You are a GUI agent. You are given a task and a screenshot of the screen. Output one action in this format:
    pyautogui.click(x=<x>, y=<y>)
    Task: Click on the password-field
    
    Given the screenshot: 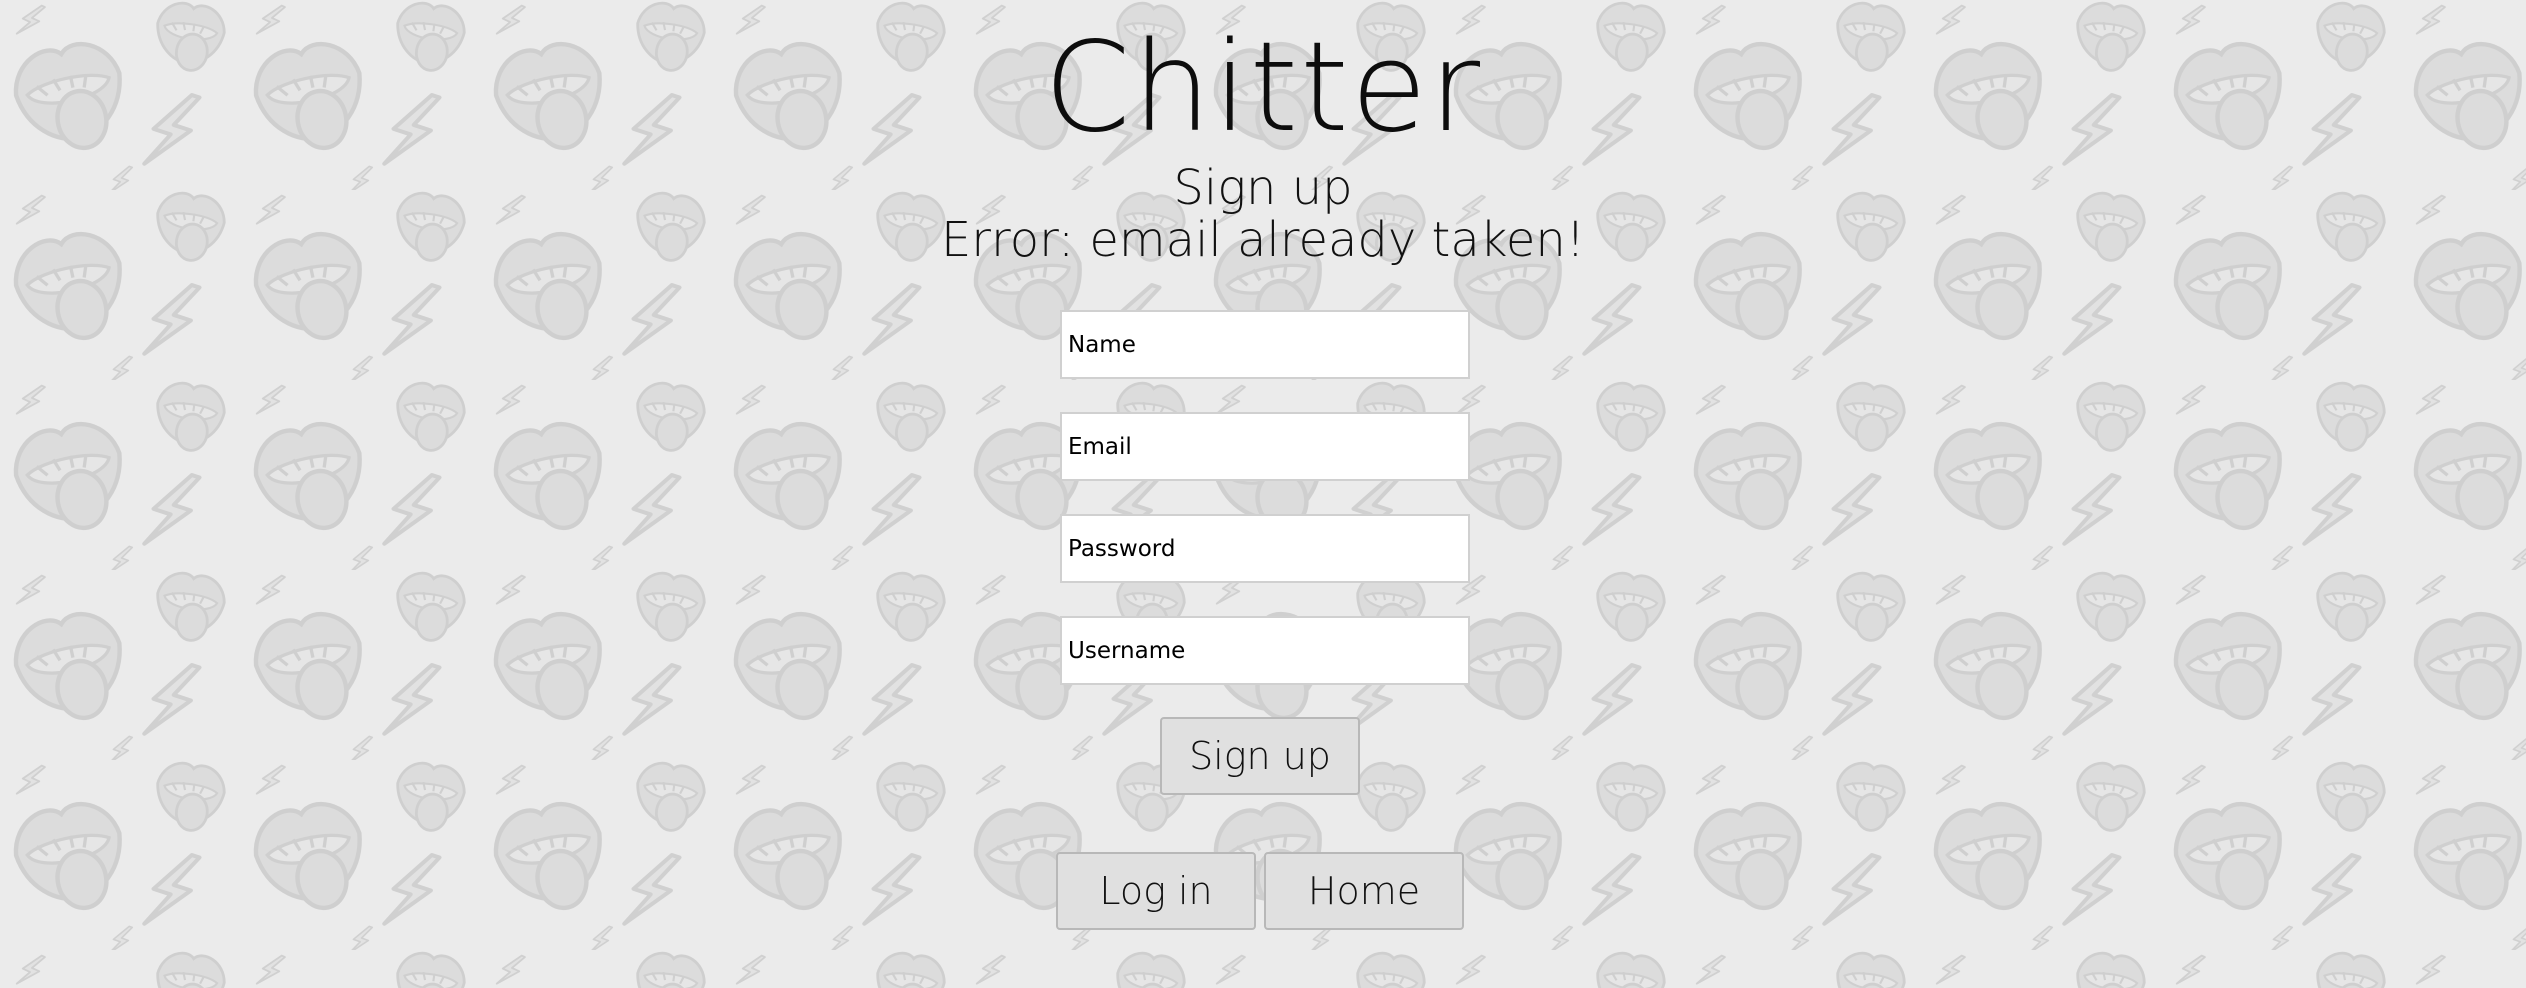 What is the action you would take?
    pyautogui.click(x=1265, y=548)
    